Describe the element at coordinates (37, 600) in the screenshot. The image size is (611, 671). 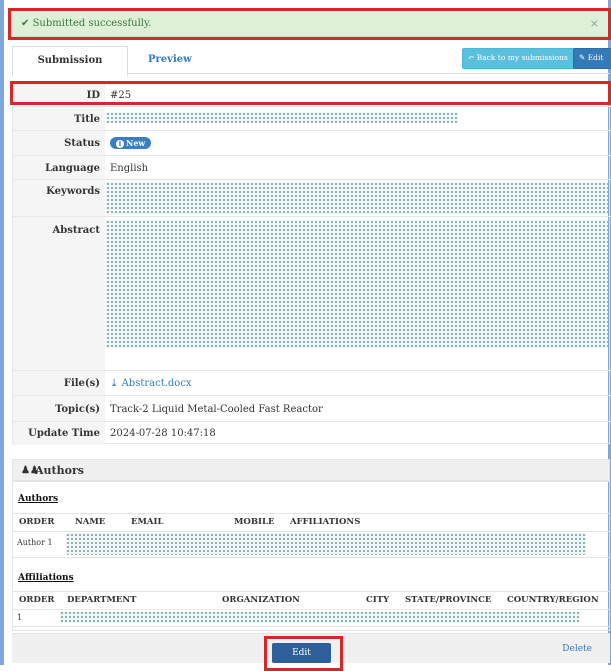
I see `col-aff-order: ORDER` at that location.